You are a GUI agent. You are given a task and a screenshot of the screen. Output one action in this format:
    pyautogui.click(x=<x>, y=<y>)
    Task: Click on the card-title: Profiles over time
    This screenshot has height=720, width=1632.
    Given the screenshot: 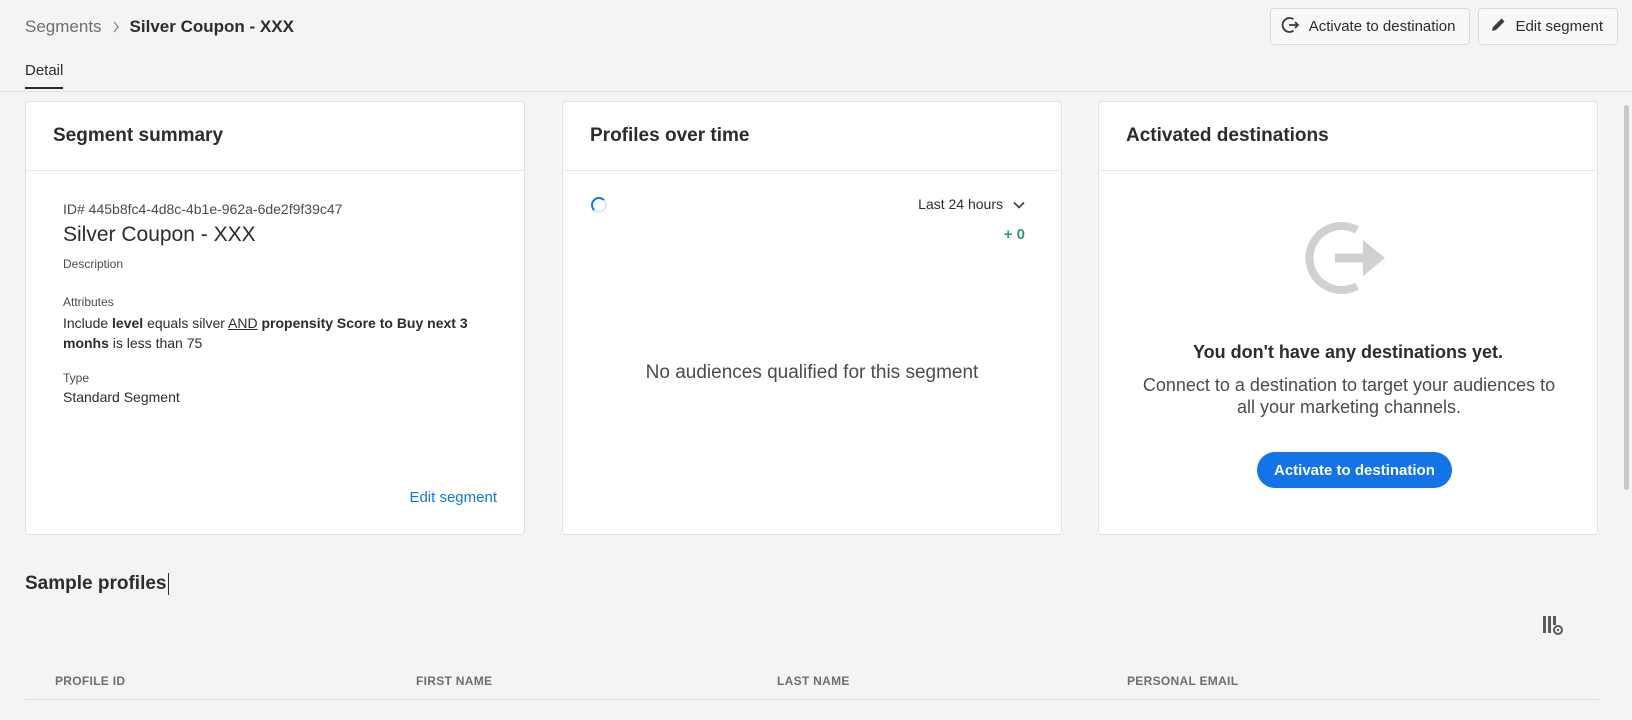 What is the action you would take?
    pyautogui.click(x=670, y=135)
    